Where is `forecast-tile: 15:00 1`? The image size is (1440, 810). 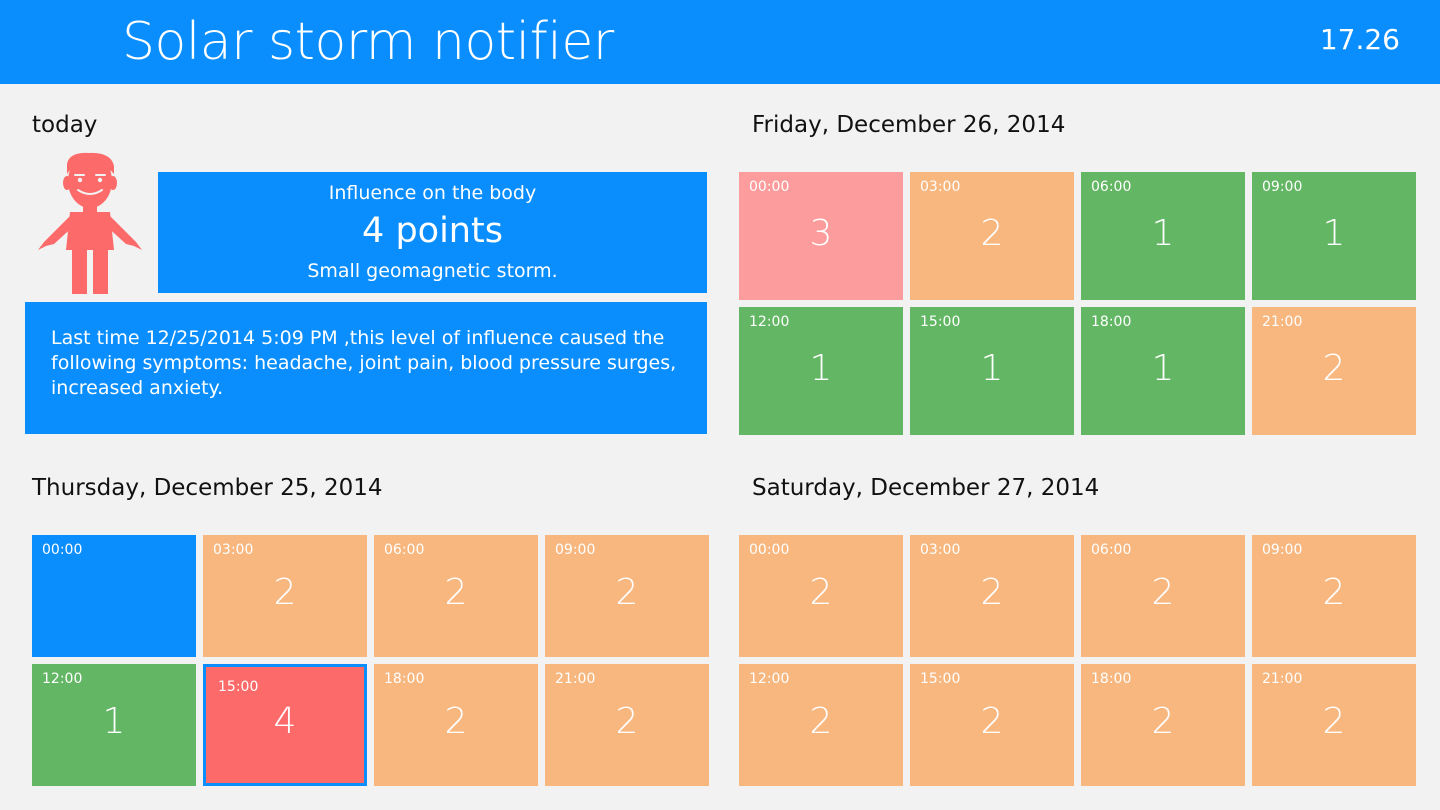
forecast-tile: 15:00 1 is located at coordinates (992, 371).